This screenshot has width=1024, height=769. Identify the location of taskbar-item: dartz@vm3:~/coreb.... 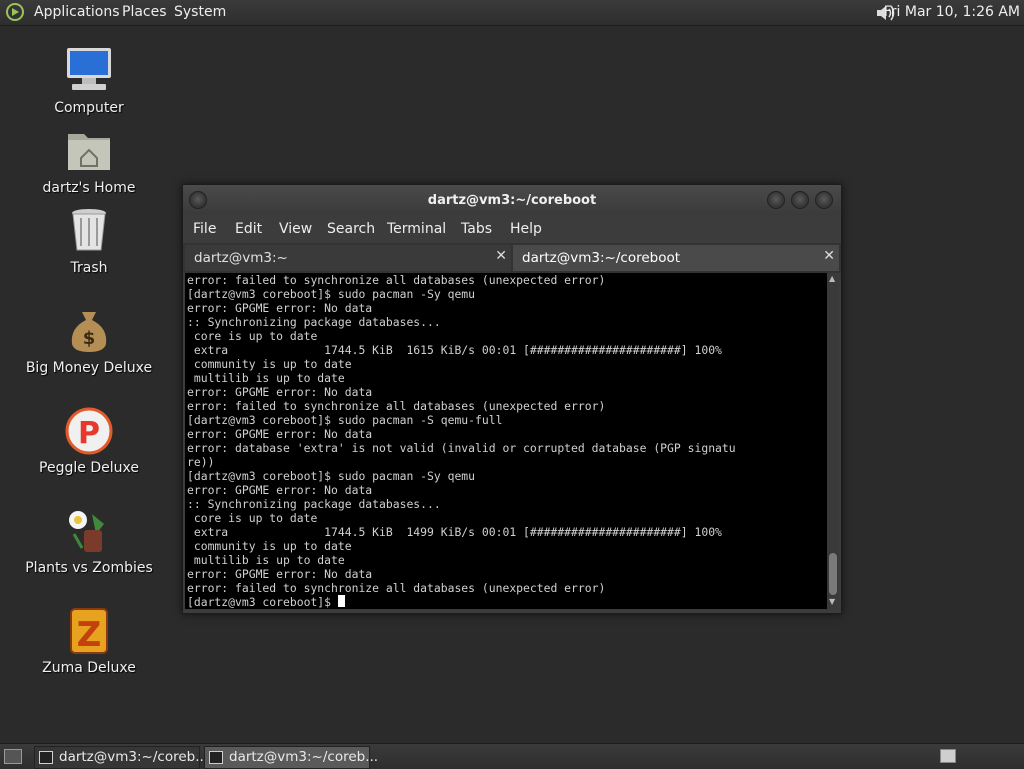
(121, 757).